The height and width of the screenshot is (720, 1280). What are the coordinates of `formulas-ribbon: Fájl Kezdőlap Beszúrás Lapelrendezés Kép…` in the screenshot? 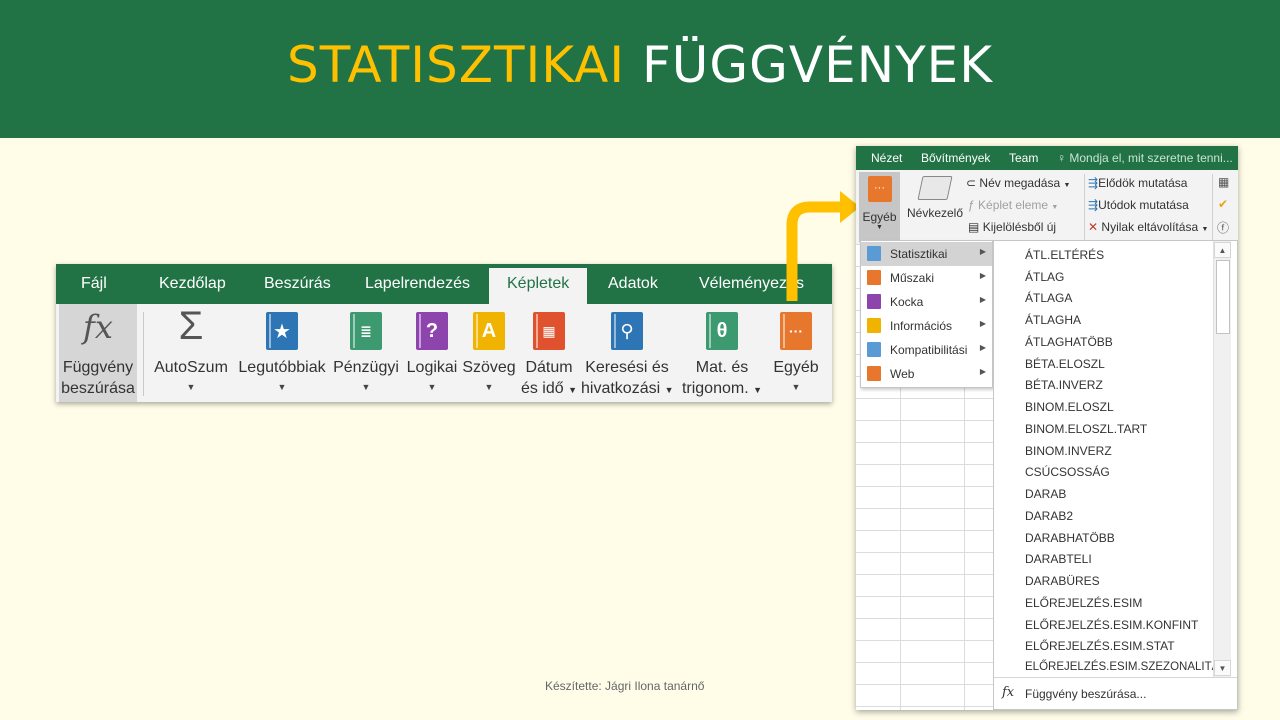 It's located at (444, 333).